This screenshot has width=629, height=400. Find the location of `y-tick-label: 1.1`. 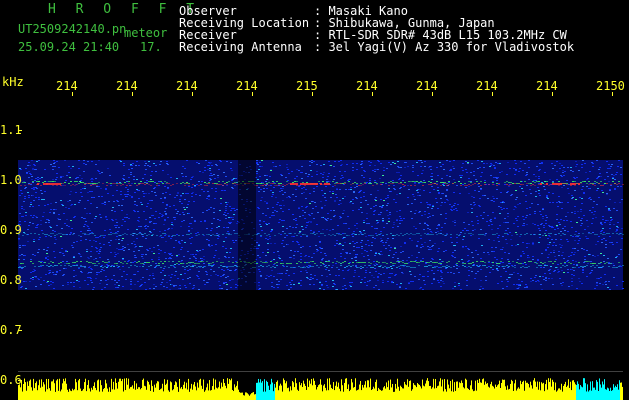

y-tick-label: 1.1 is located at coordinates (11, 130).